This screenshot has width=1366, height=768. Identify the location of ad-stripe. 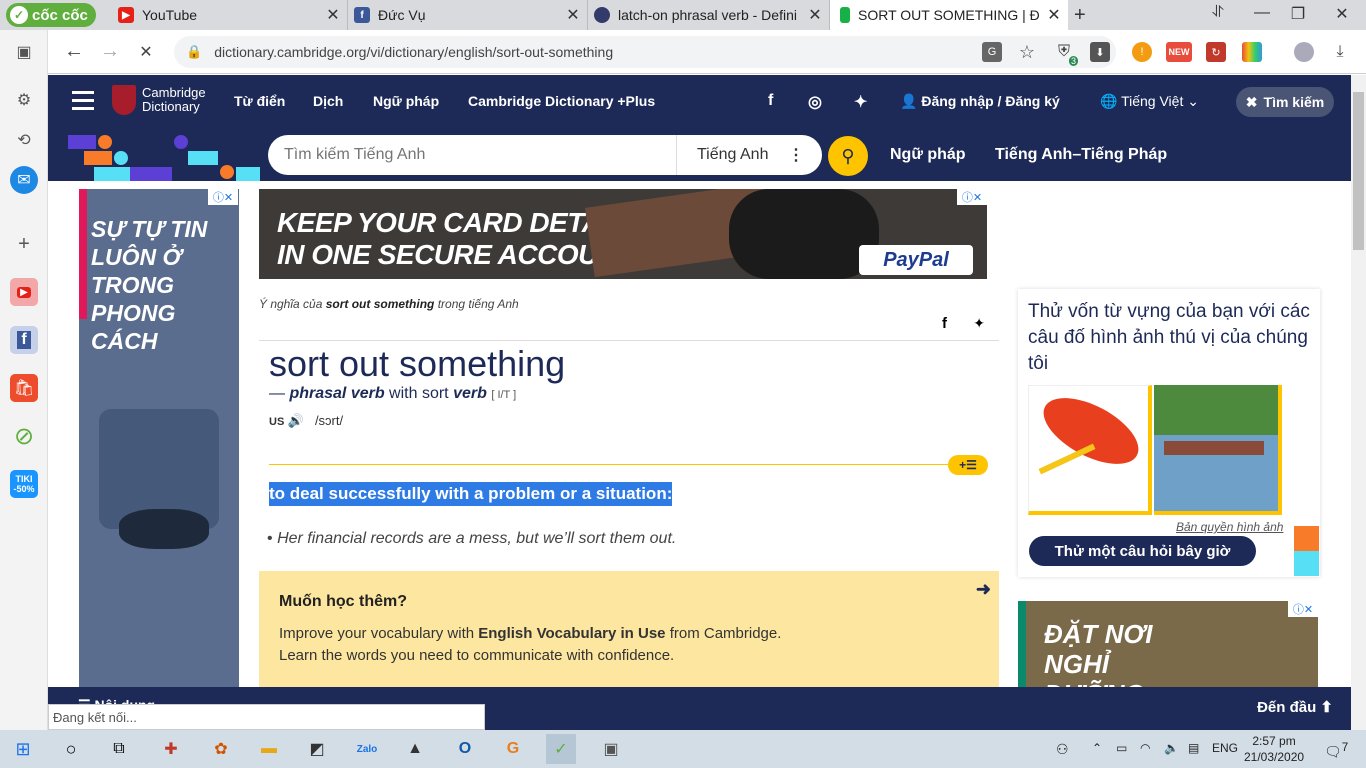
(83, 254).